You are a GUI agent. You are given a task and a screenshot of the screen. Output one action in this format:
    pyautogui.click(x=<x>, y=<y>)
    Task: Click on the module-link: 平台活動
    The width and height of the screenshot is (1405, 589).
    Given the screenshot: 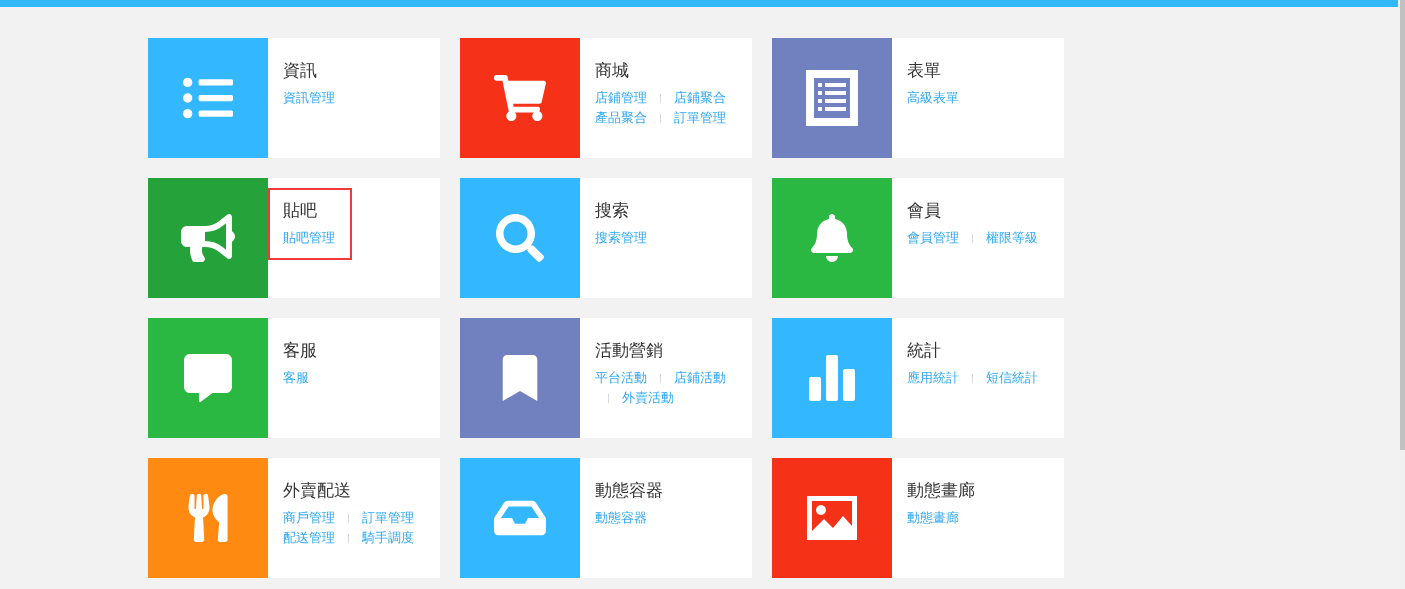 What is the action you would take?
    pyautogui.click(x=621, y=378)
    